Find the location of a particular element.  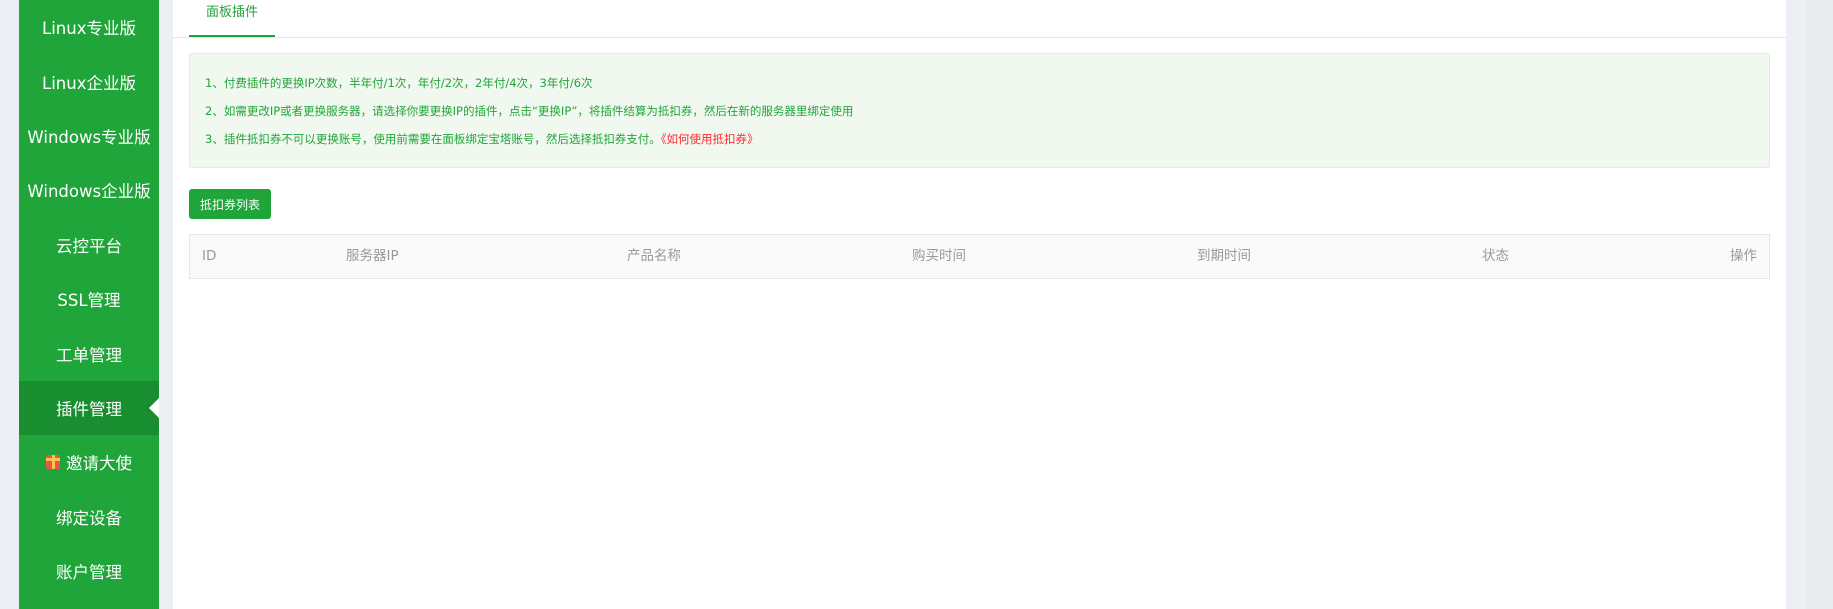

sidebar-item-label: 工单管理 is located at coordinates (89, 355).